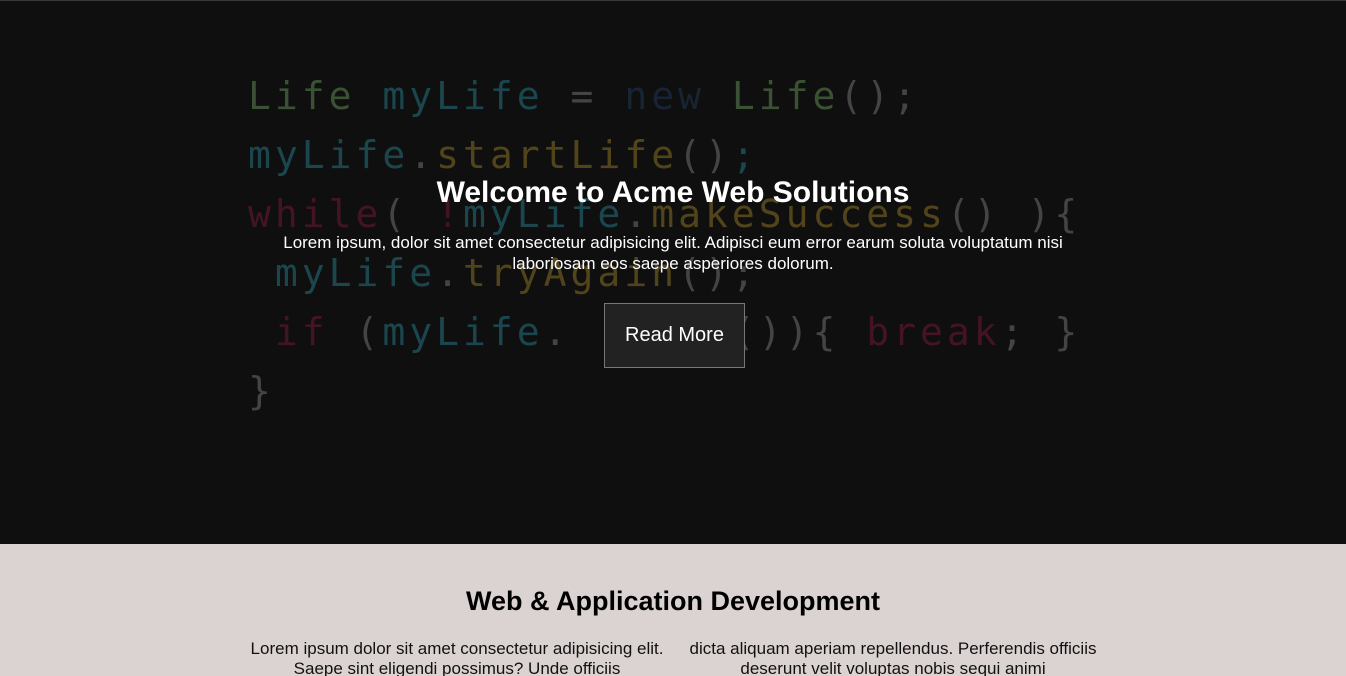 The width and height of the screenshot is (1346, 676). What do you see at coordinates (597, 96) in the screenshot?
I see `code-token: =` at bounding box center [597, 96].